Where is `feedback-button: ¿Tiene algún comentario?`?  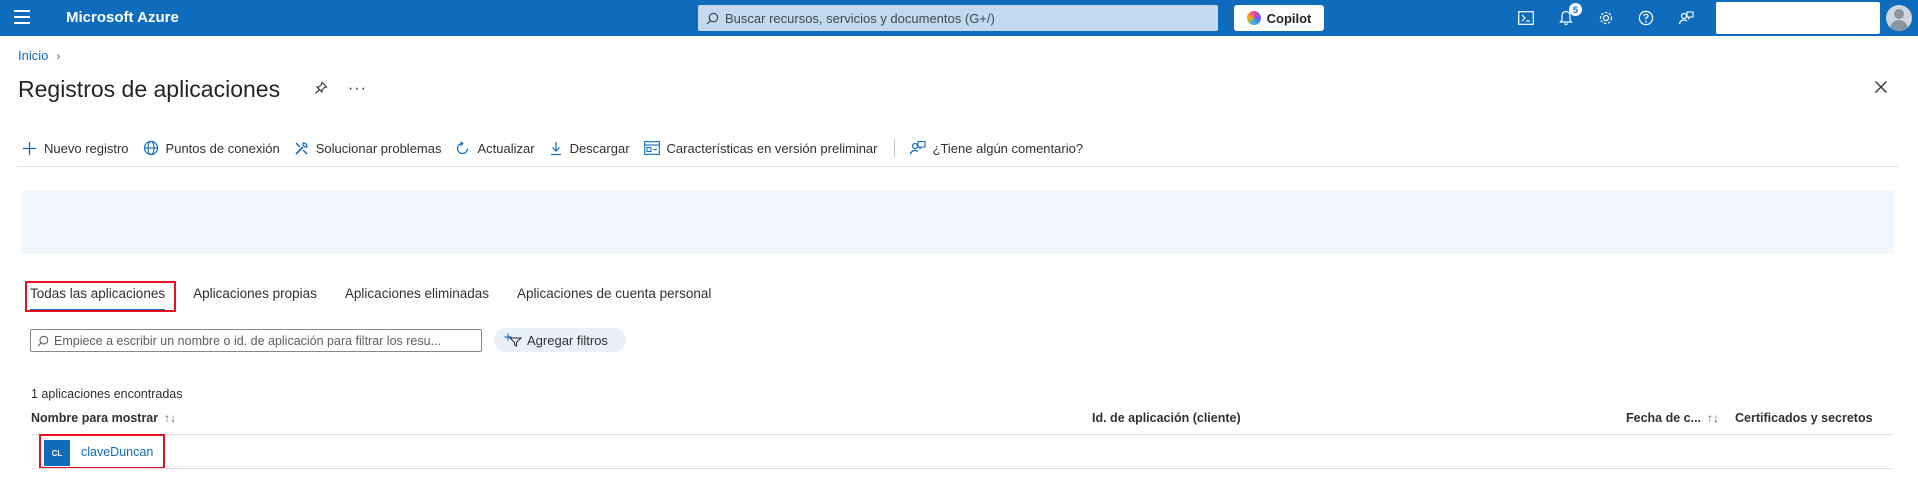 feedback-button: ¿Tiene algún comentario? is located at coordinates (996, 148).